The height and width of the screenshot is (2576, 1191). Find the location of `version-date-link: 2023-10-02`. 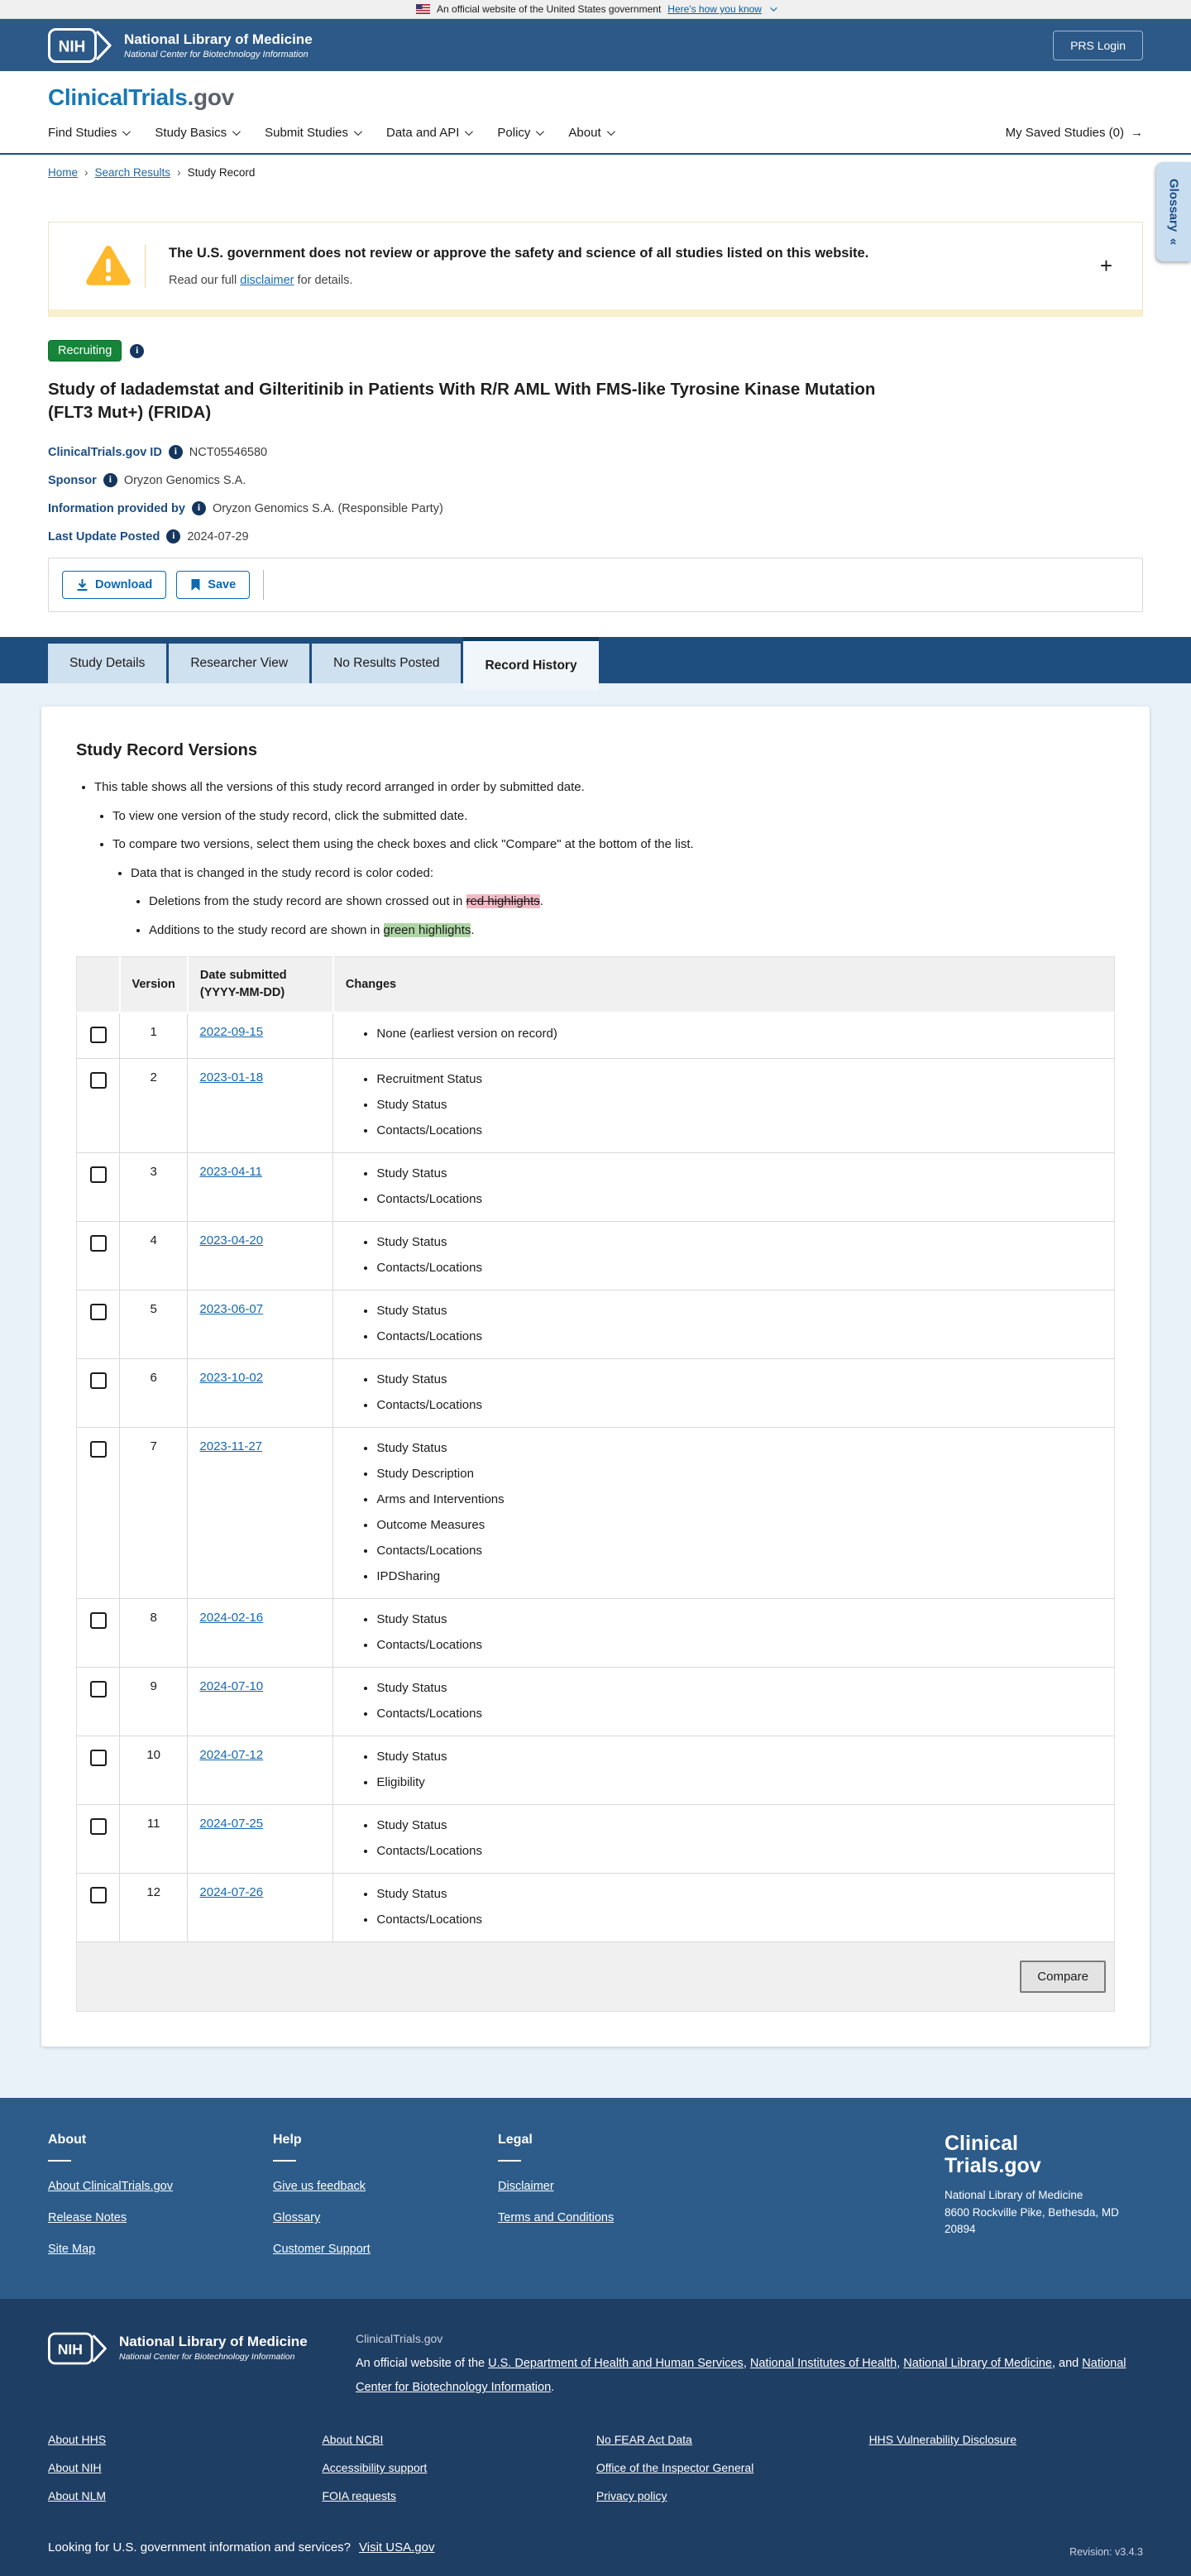

version-date-link: 2023-10-02 is located at coordinates (231, 1378).